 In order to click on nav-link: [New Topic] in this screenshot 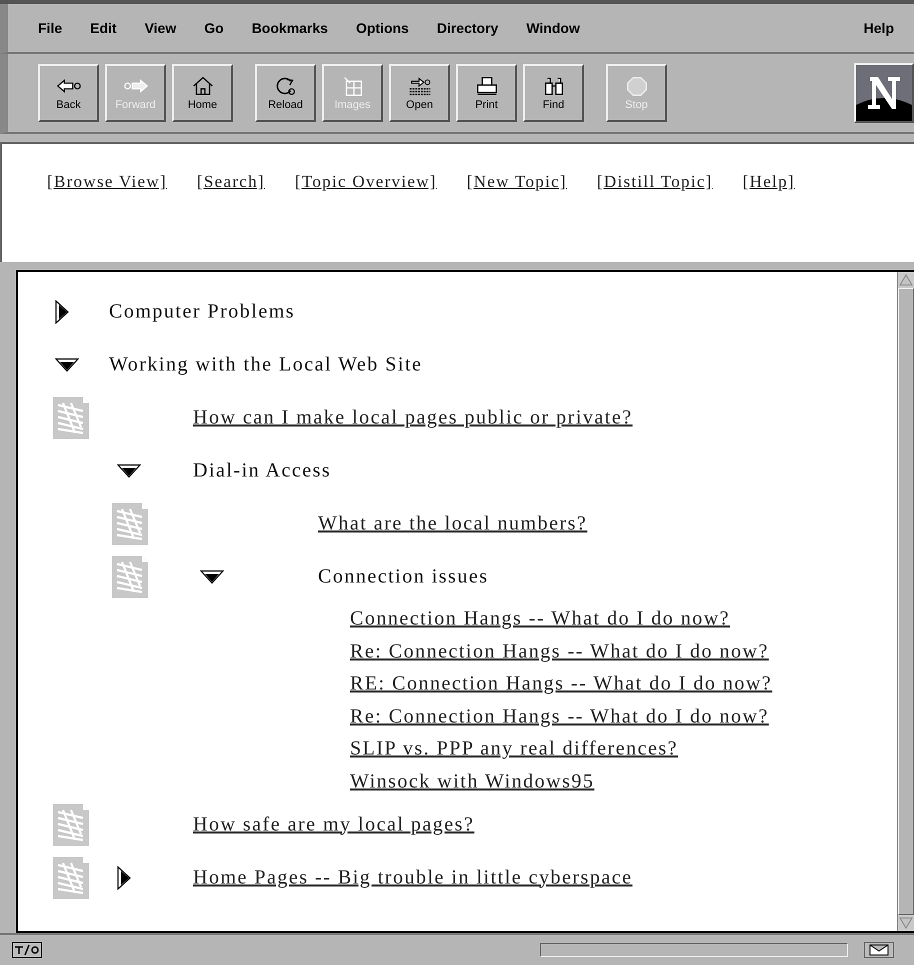, I will do `click(516, 182)`.